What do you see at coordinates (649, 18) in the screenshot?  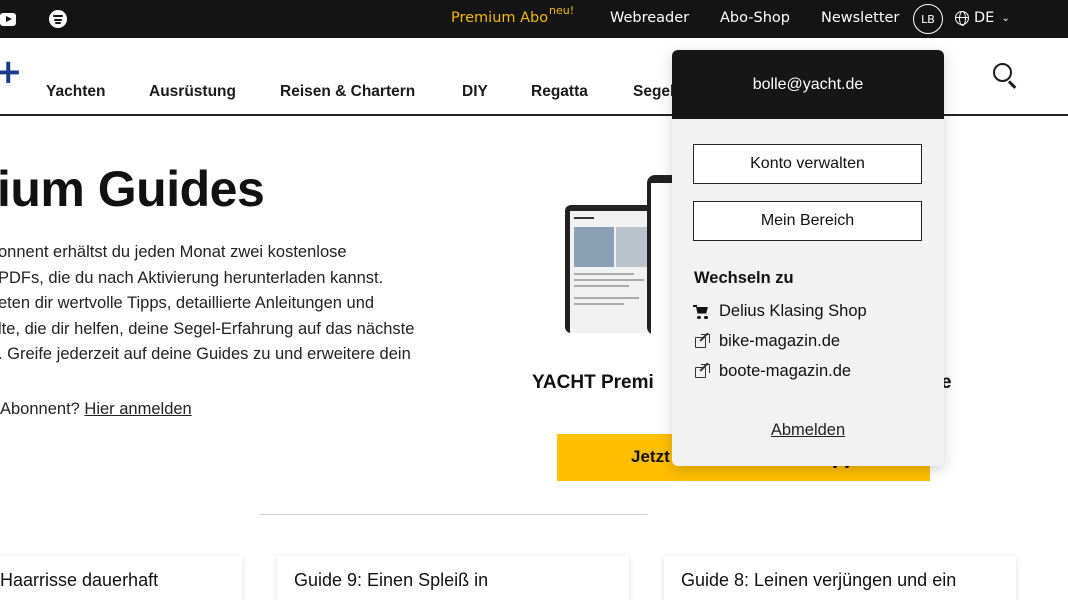 I see `webreader-link: Webreader` at bounding box center [649, 18].